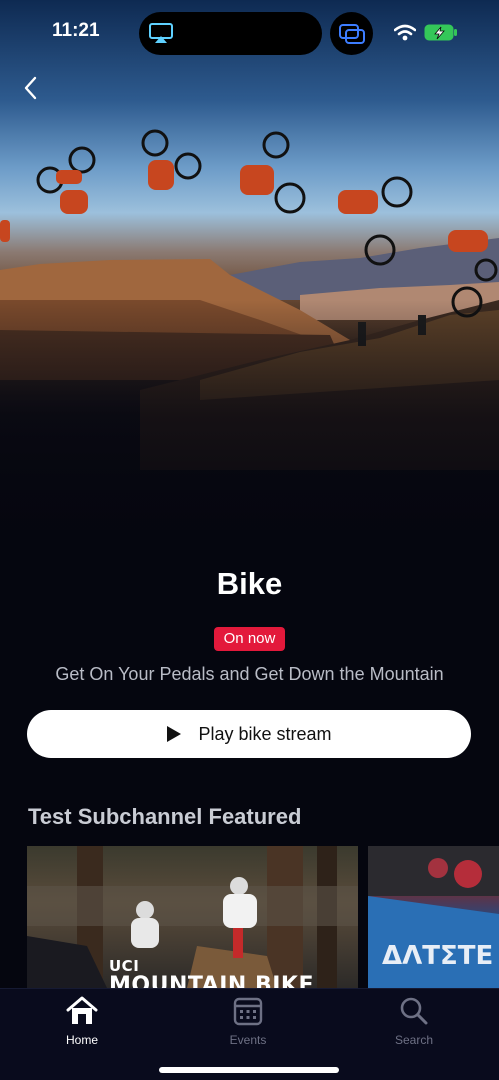 The image size is (499, 1080). I want to click on featured-card: ΔΛΤΣΤΕ Ν, so click(433, 917).